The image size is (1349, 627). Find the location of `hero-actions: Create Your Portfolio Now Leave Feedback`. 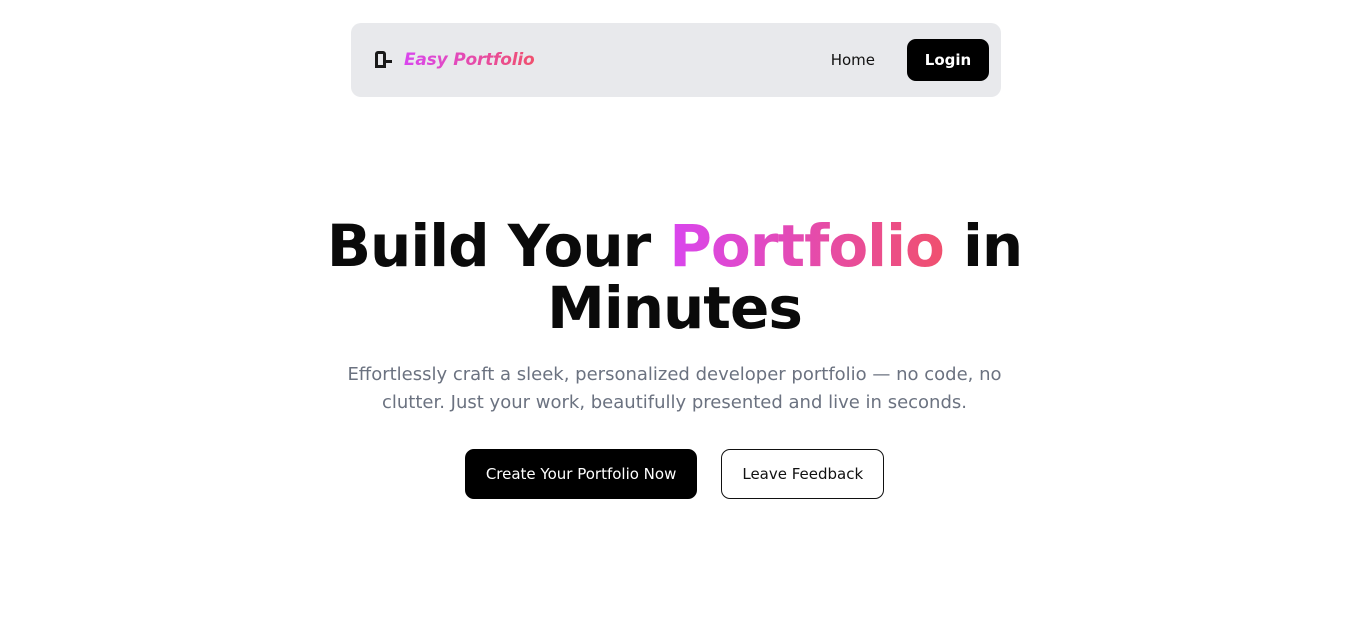

hero-actions: Create Your Portfolio Now Leave Feedback is located at coordinates (674, 474).